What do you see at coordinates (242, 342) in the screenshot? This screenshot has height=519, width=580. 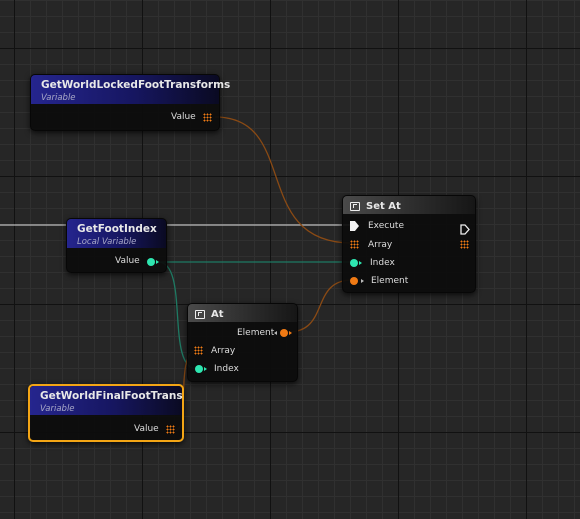 I see `node-at: At Element Array Index` at bounding box center [242, 342].